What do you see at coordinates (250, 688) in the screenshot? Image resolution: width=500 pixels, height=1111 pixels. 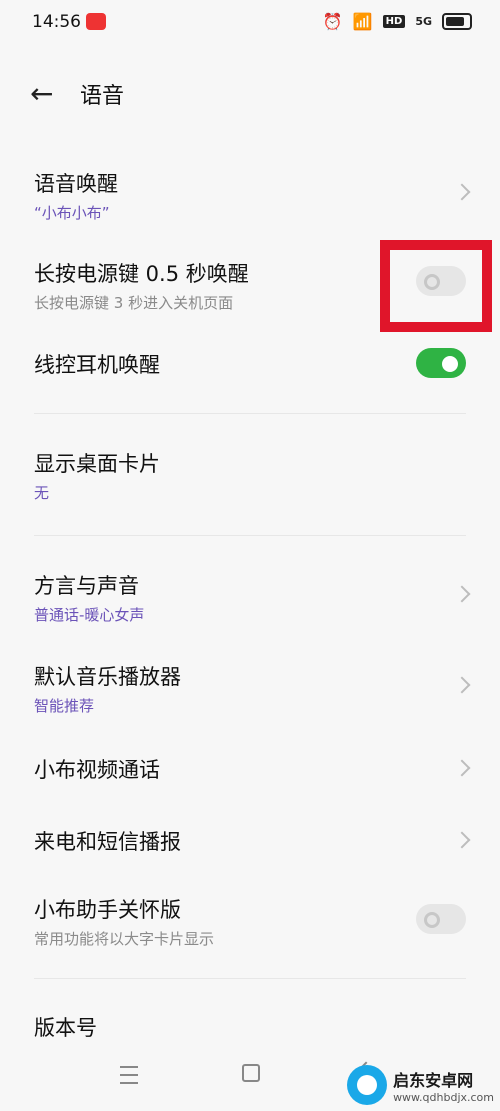 I see `setting-music-player: 默认音乐播放器 智能推荐` at bounding box center [250, 688].